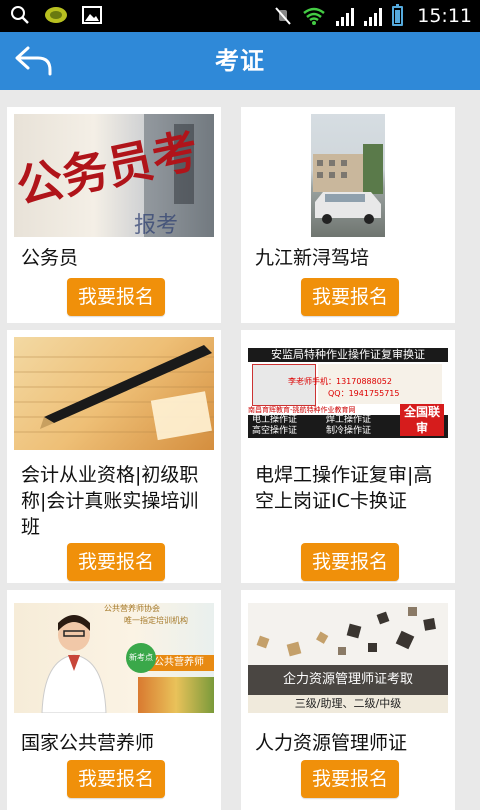 The width and height of the screenshot is (480, 810). Describe the element at coordinates (275, 420) in the screenshot. I see `image-item: 电工操作证` at that location.